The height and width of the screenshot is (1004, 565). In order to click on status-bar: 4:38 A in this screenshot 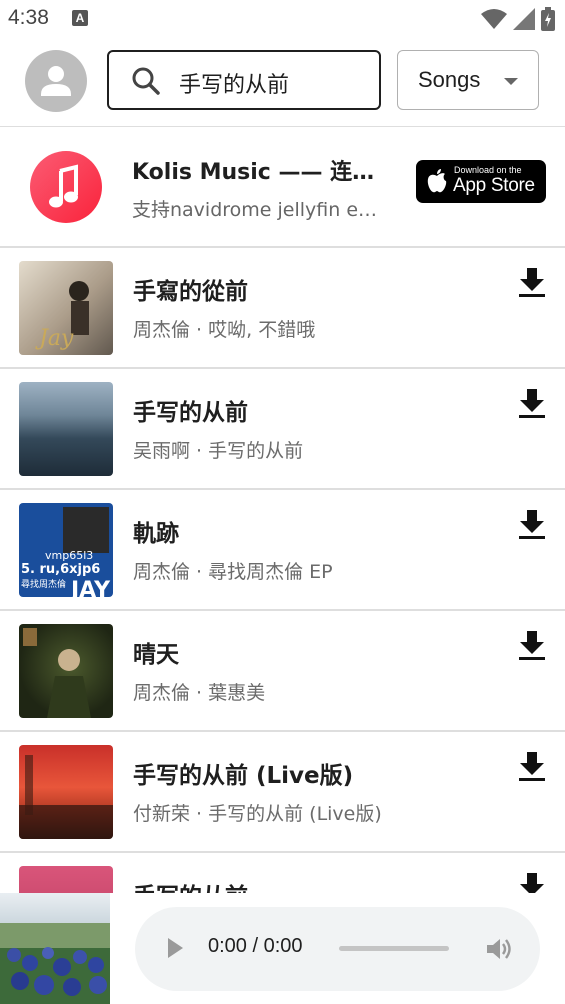, I will do `click(282, 19)`.